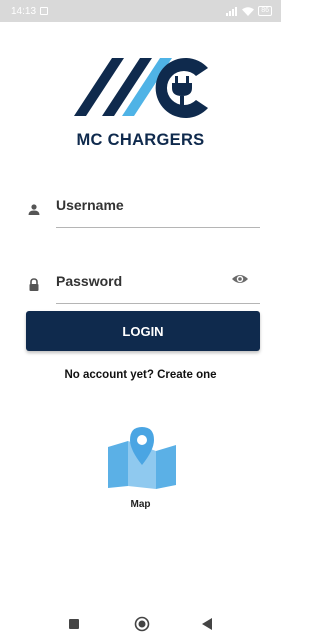  Describe the element at coordinates (44, 11) in the screenshot. I see `notification-icon` at that location.